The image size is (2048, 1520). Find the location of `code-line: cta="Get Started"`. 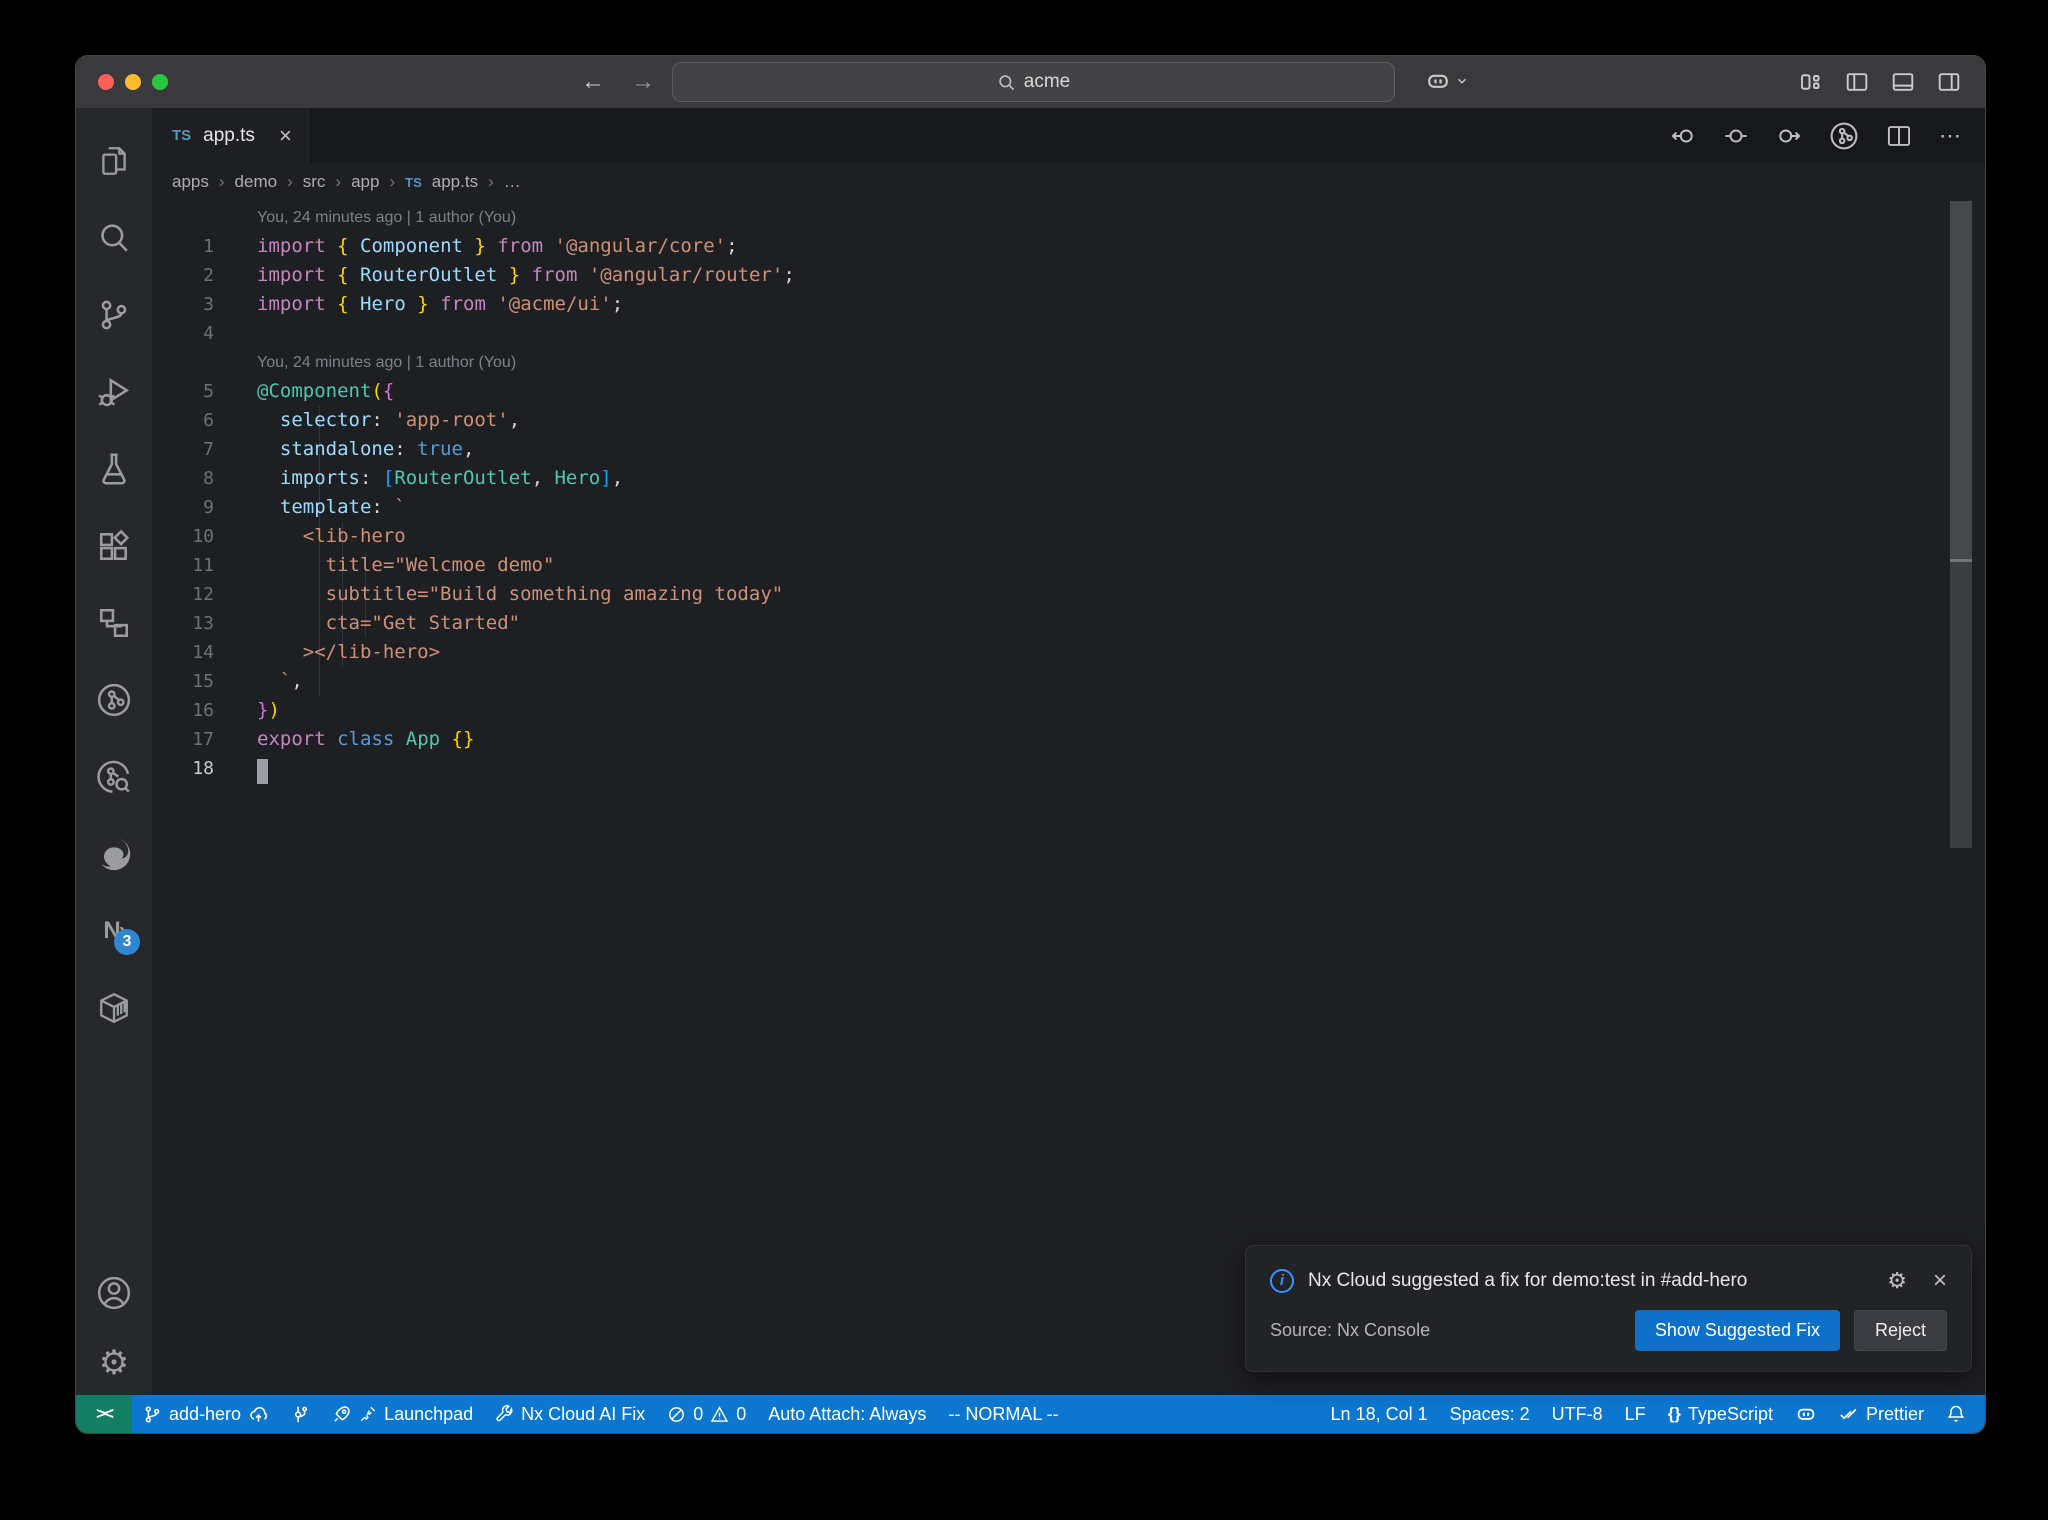

code-line: cta="Get Started" is located at coordinates (367, 623).